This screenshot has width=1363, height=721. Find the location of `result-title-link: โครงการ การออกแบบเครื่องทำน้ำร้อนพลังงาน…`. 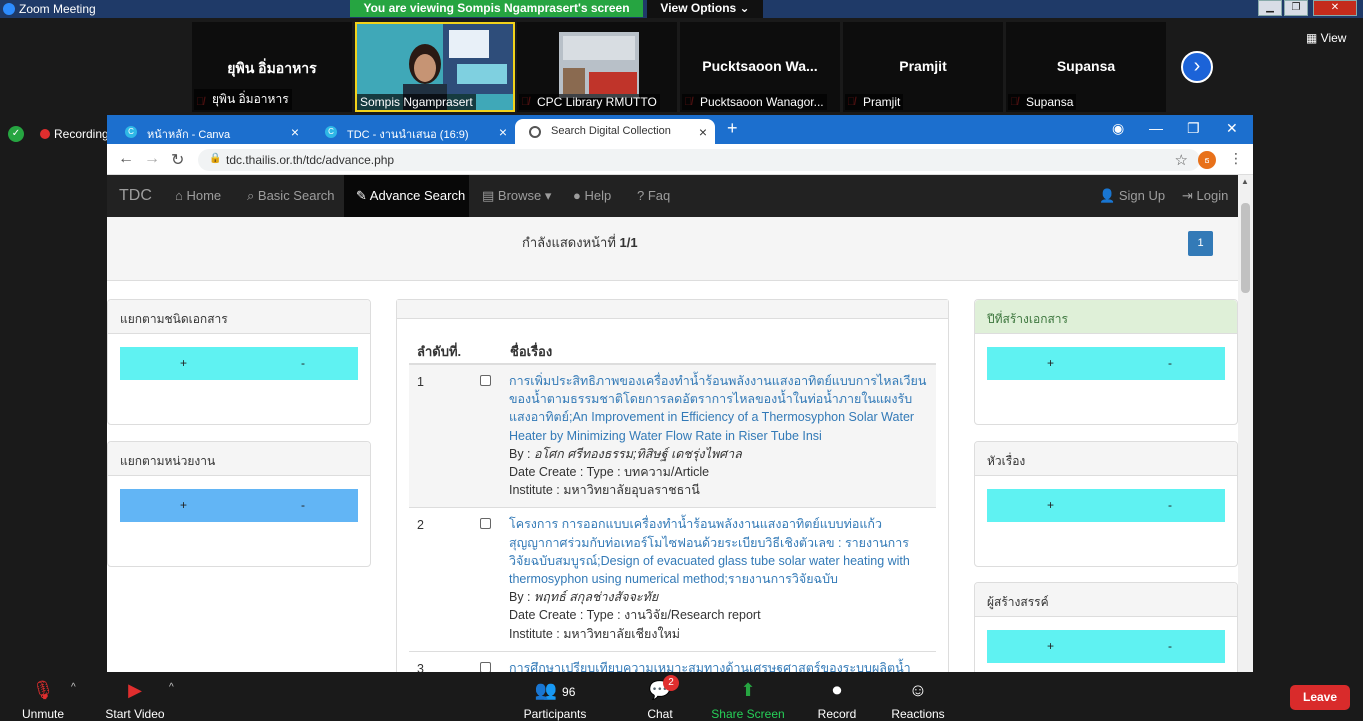

result-title-link: โครงการ การออกแบบเครื่องทำน้ำร้อนพลังงาน… is located at coordinates (719, 551).